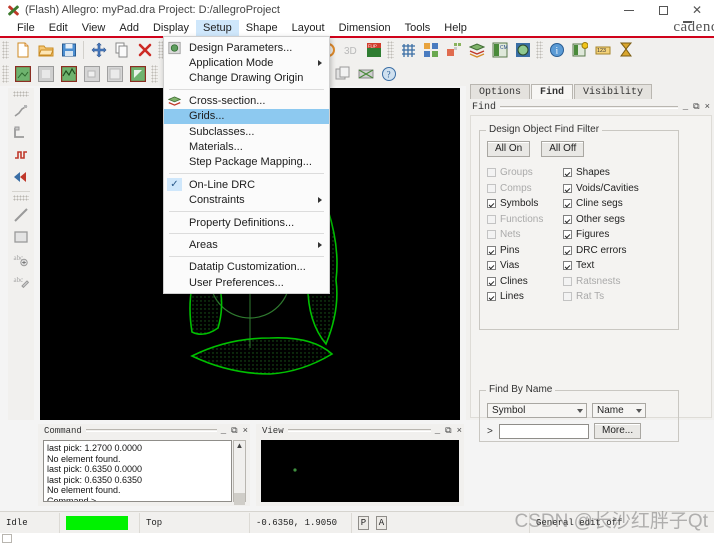 The height and width of the screenshot is (543, 714). Describe the element at coordinates (567, 266) in the screenshot. I see `checkbox-text` at that location.